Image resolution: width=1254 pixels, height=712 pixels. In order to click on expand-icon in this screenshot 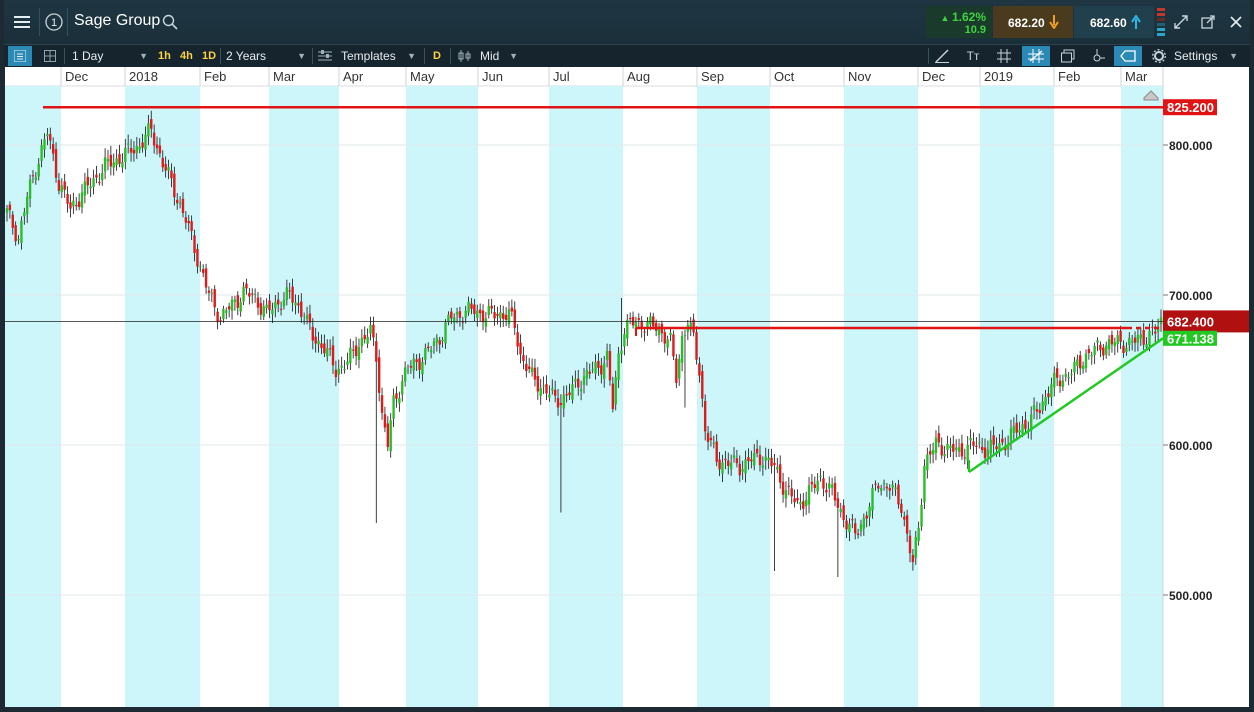, I will do `click(1181, 22)`.